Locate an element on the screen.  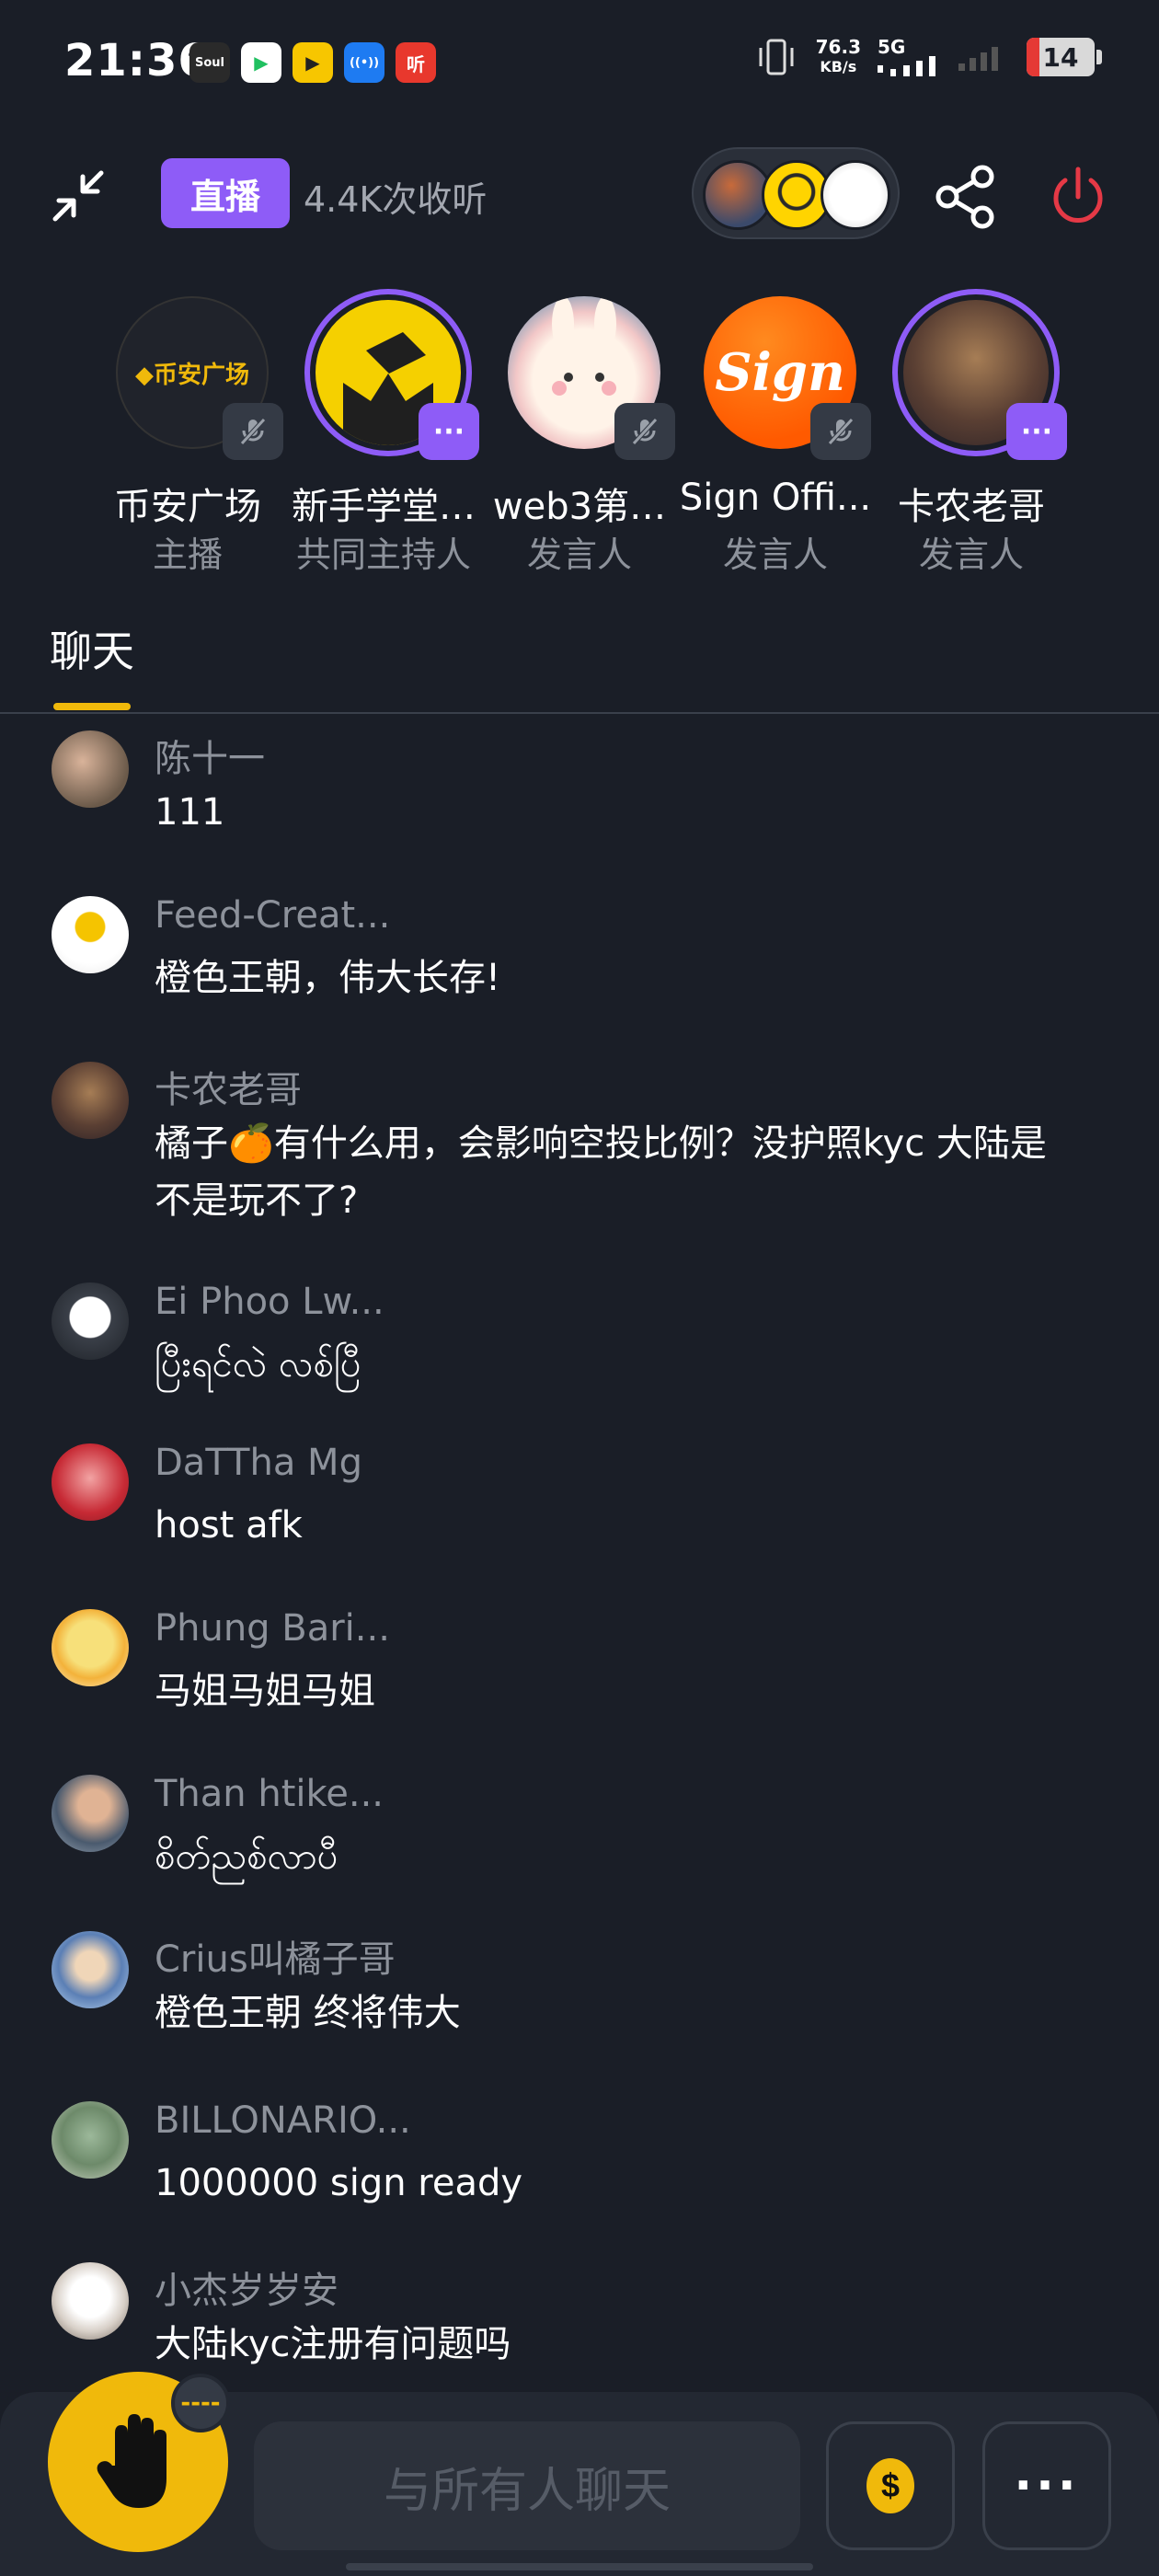
signal-5g: 5G is located at coordinates (910, 57).